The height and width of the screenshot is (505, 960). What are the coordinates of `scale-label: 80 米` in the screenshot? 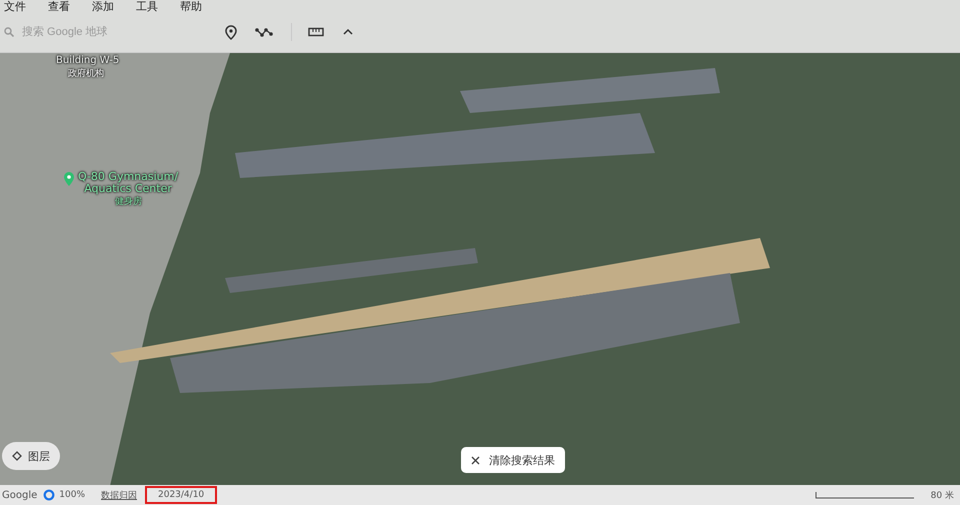 It's located at (942, 496).